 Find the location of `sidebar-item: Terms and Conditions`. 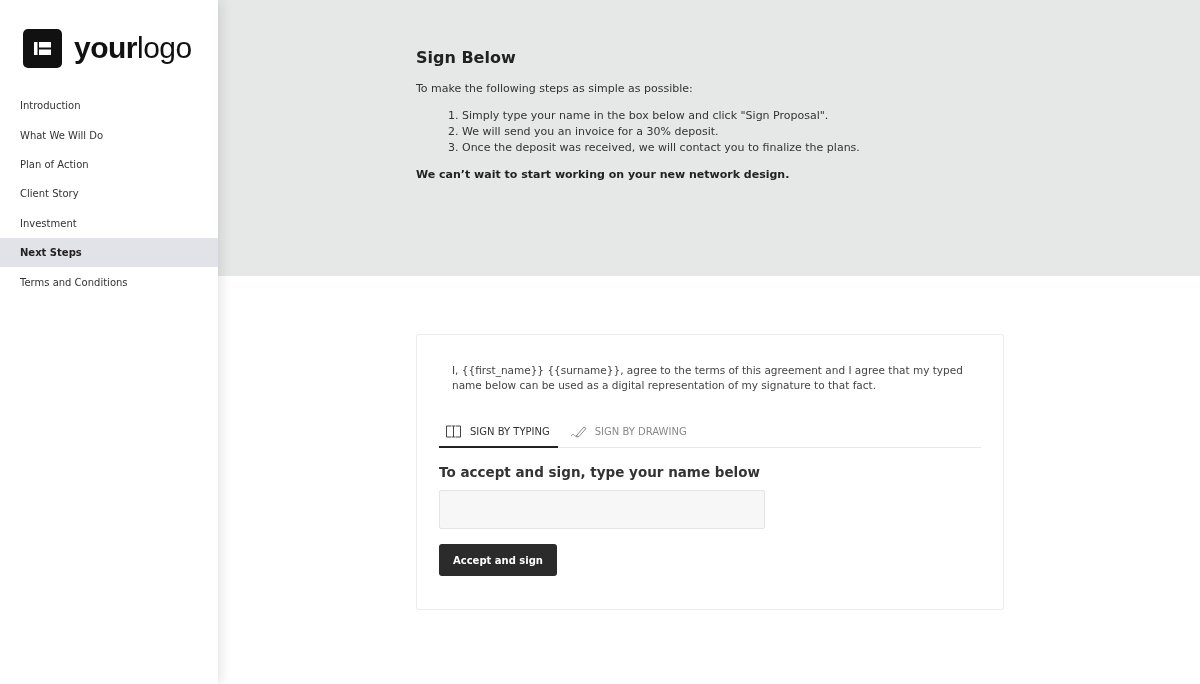

sidebar-item: Terms and Conditions is located at coordinates (109, 282).